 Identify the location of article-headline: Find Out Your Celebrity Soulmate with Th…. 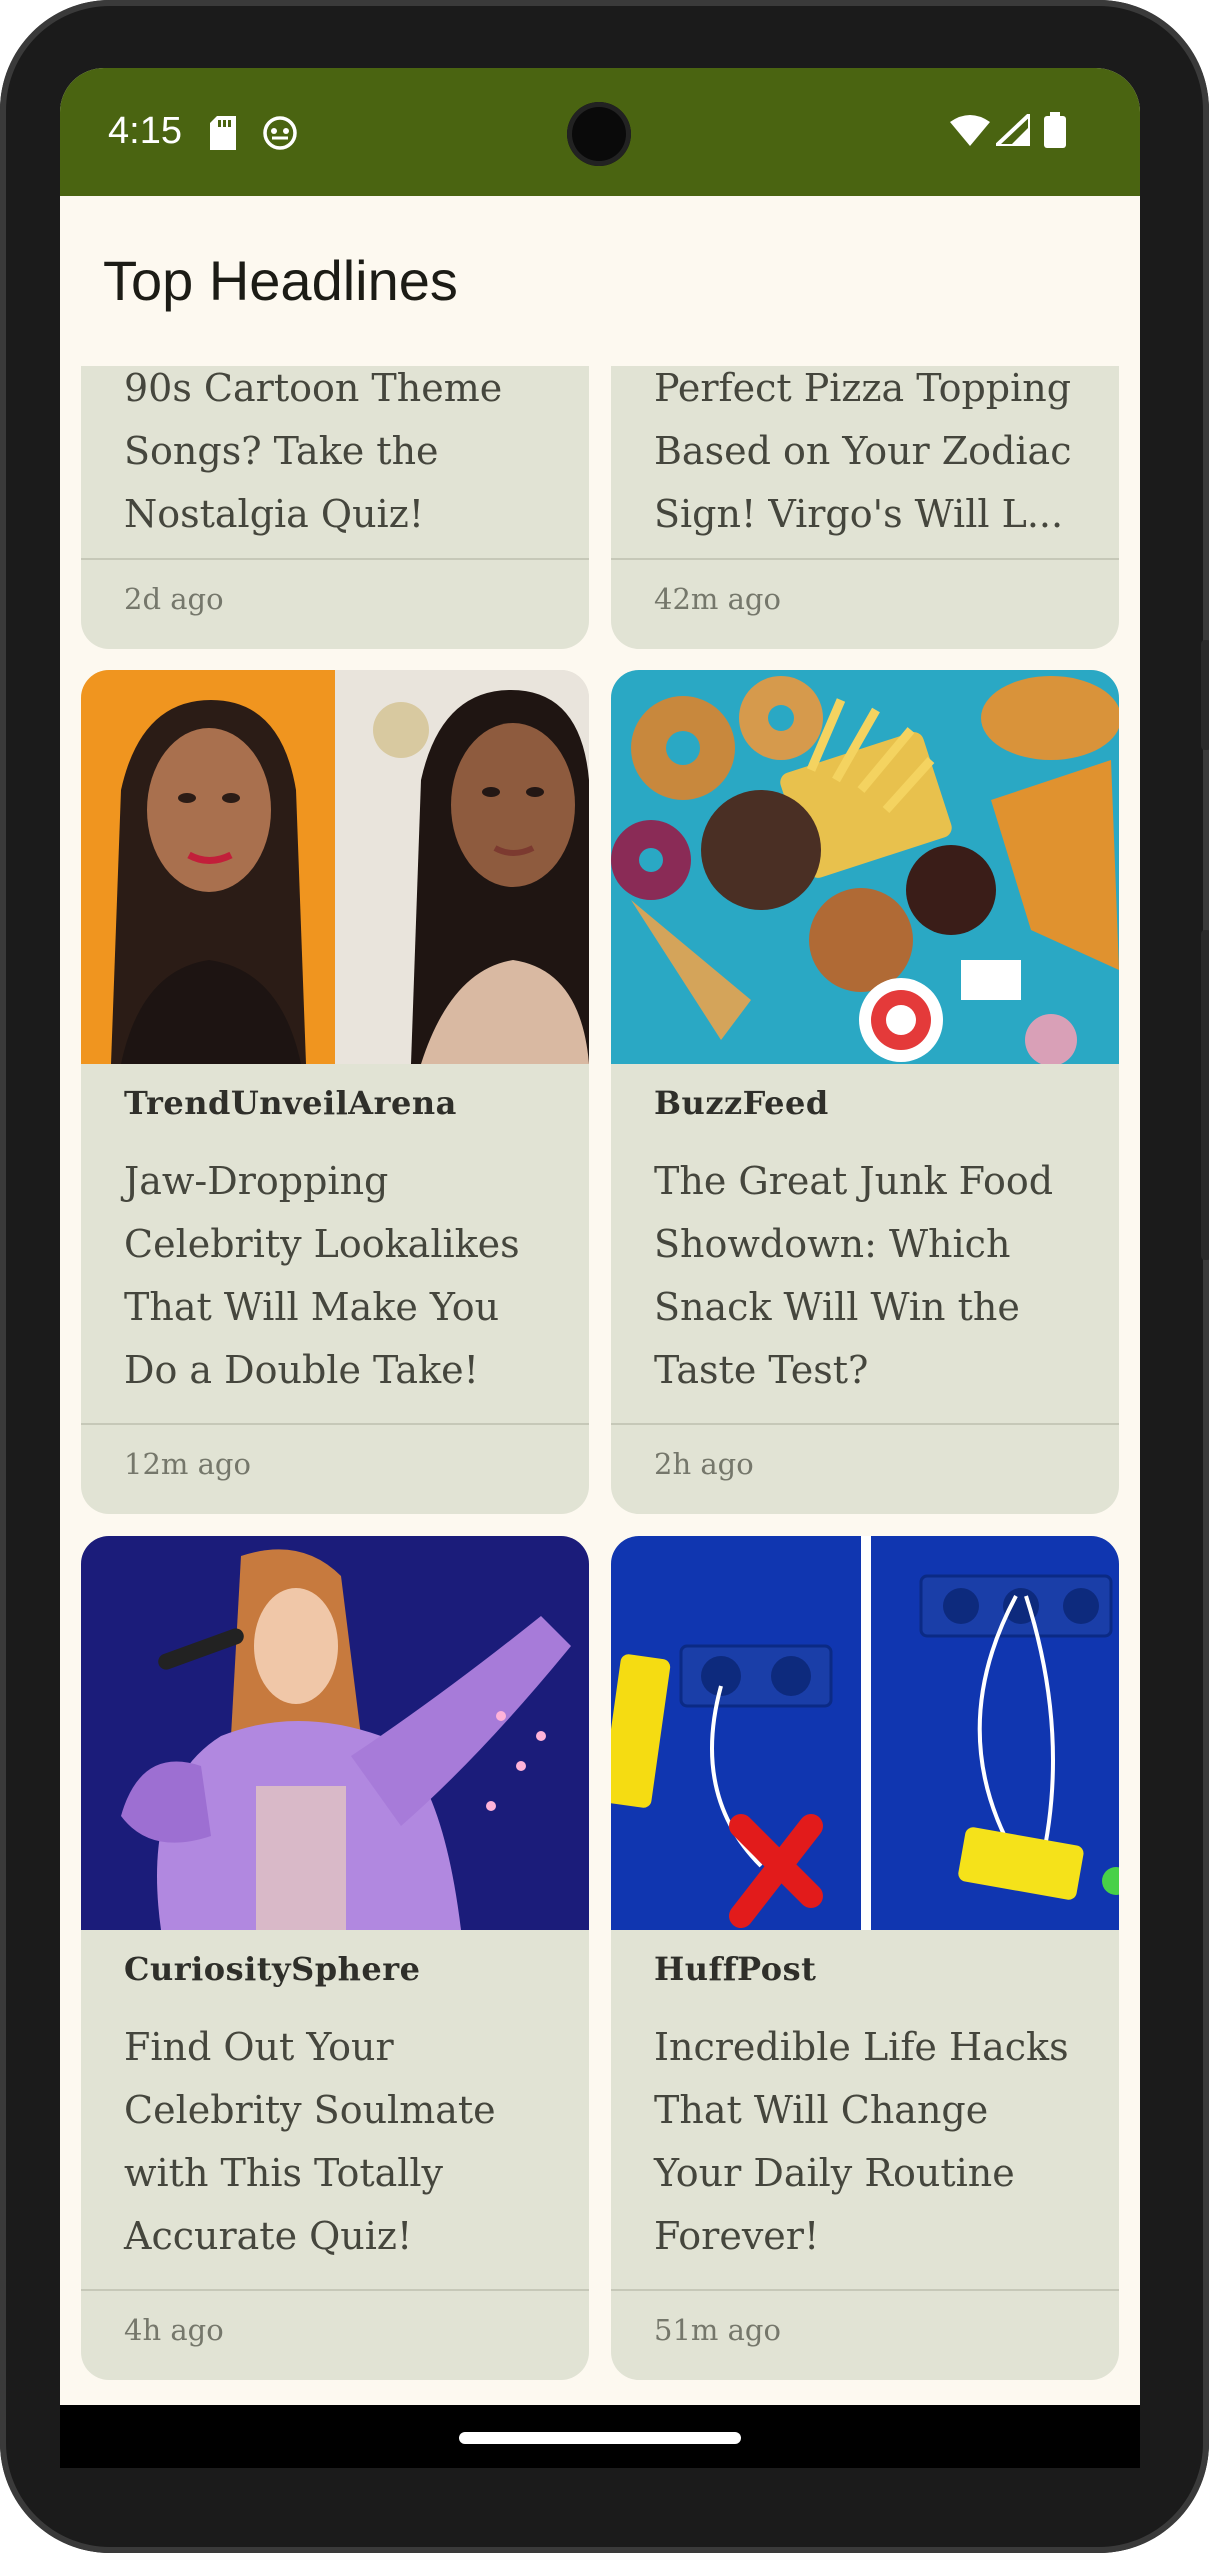
(310, 2141).